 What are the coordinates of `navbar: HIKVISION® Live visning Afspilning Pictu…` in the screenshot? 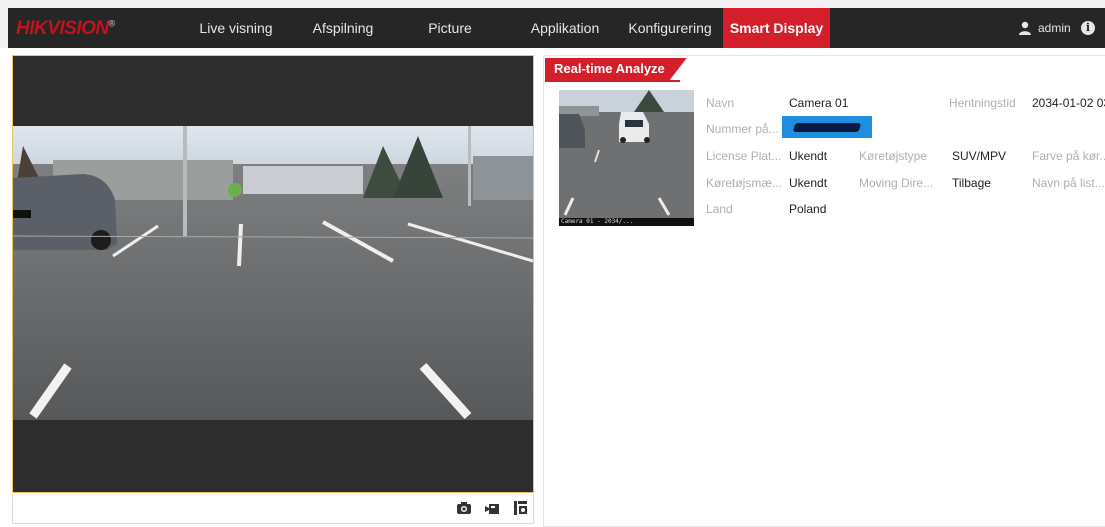 It's located at (556, 28).